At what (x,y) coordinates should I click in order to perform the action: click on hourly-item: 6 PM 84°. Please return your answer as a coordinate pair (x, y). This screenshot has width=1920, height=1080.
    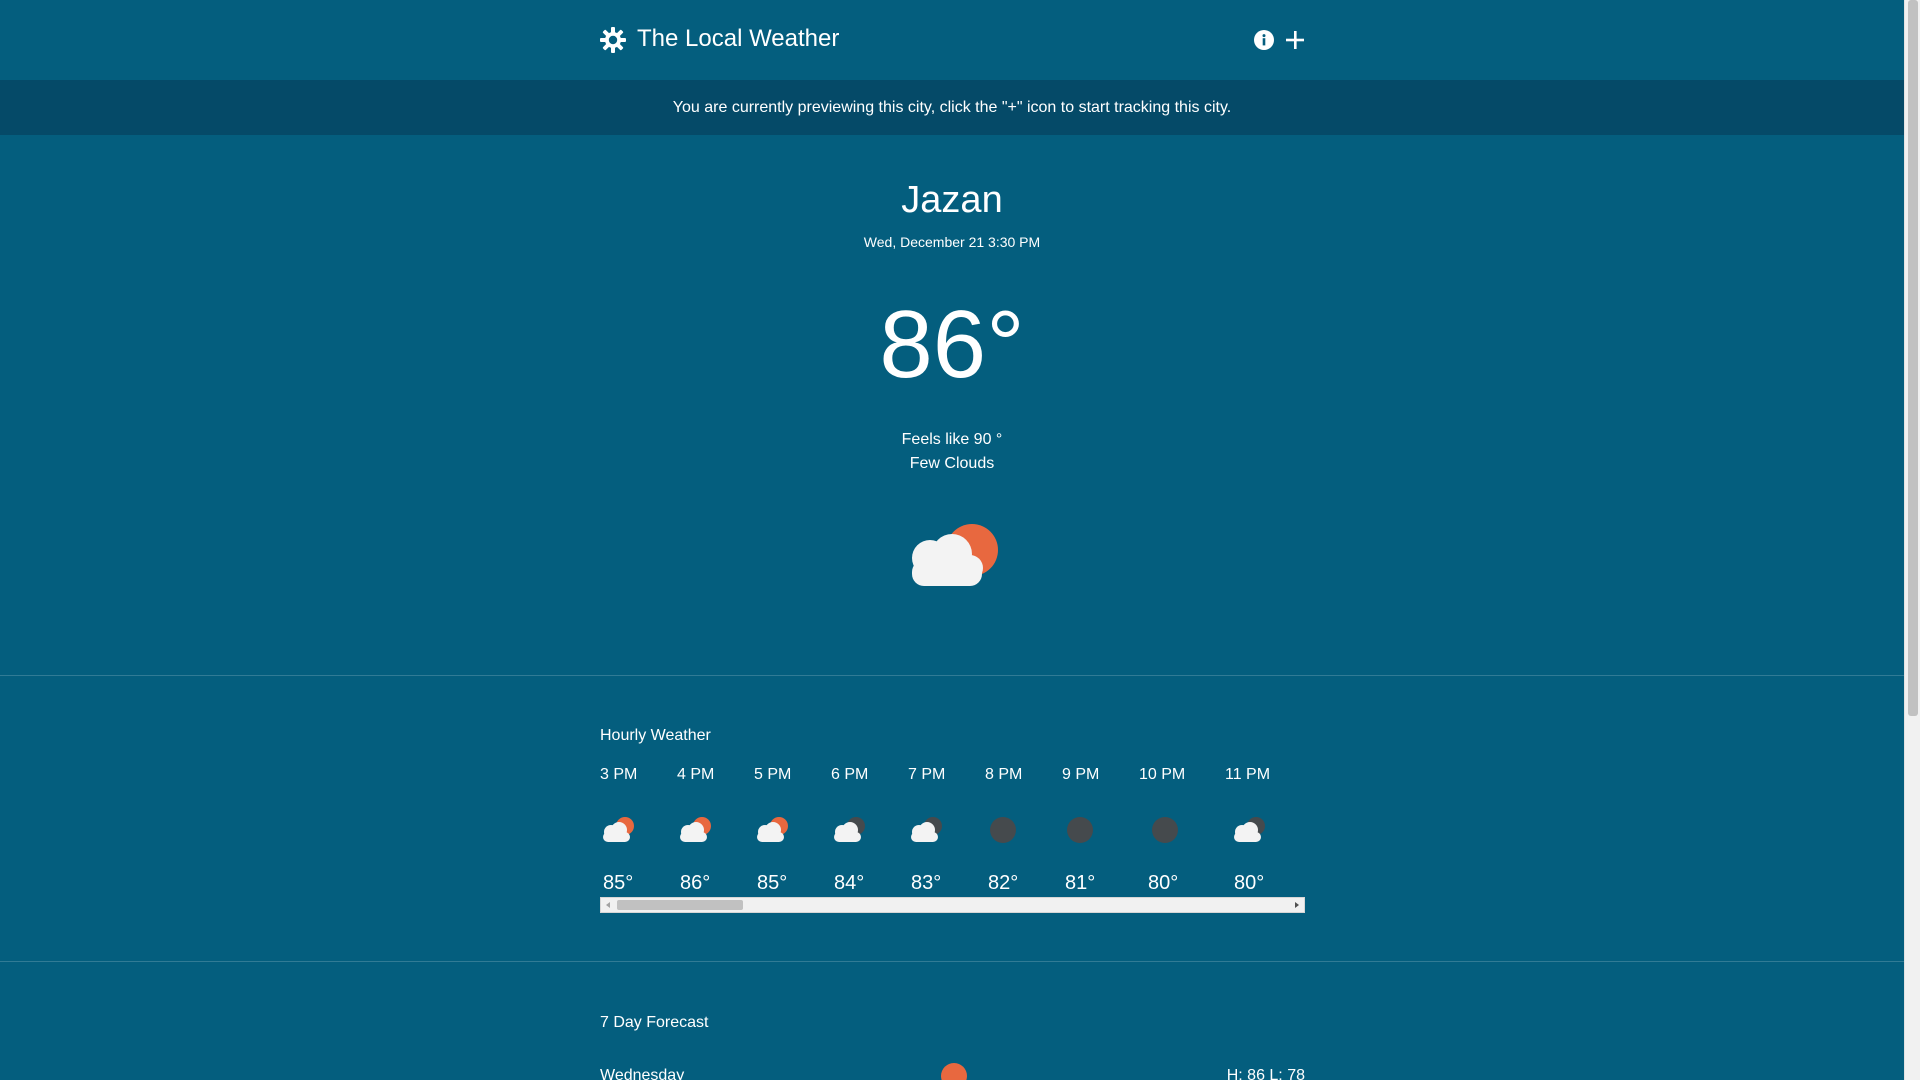
    Looking at the image, I should click on (866, 832).